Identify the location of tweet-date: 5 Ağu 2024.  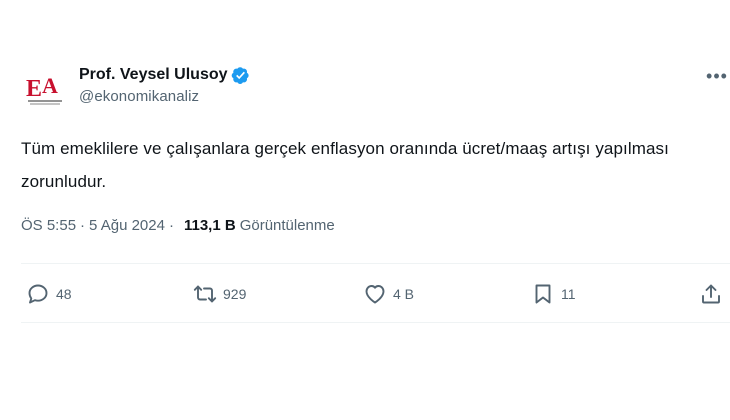
(127, 225).